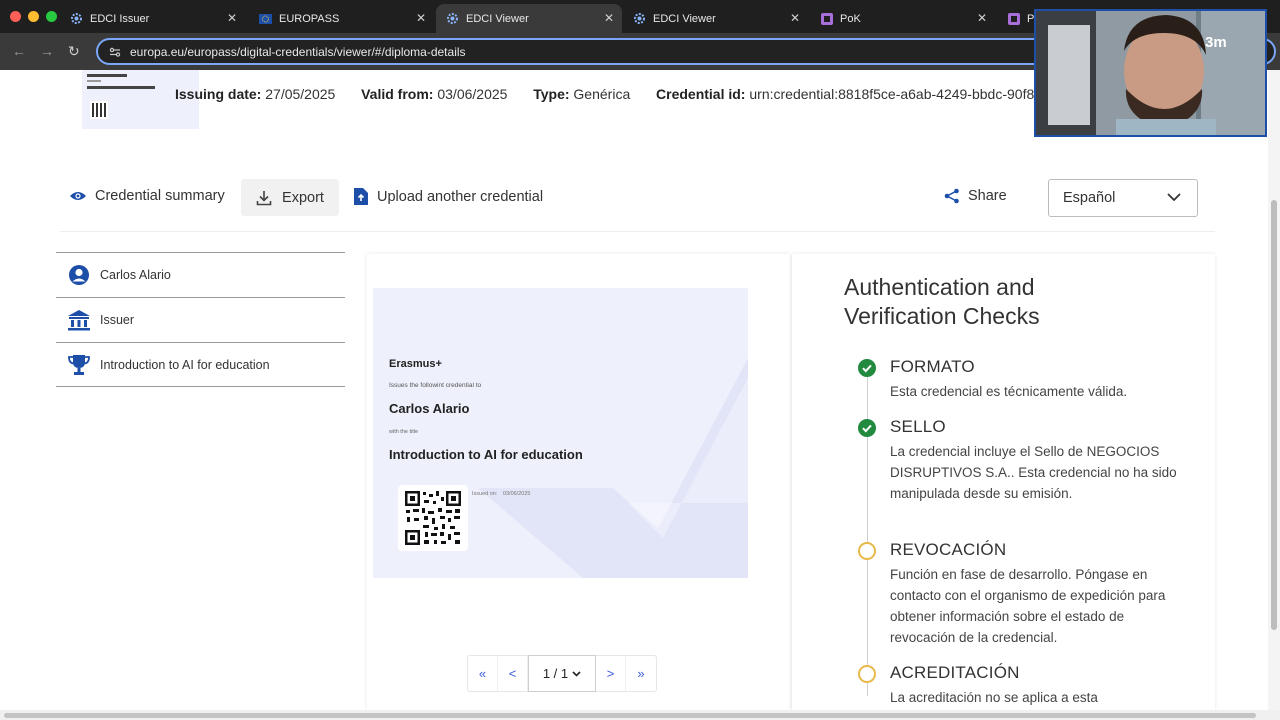 This screenshot has height=720, width=1280. I want to click on diploma-course: Introduction to AI for education, so click(486, 454).